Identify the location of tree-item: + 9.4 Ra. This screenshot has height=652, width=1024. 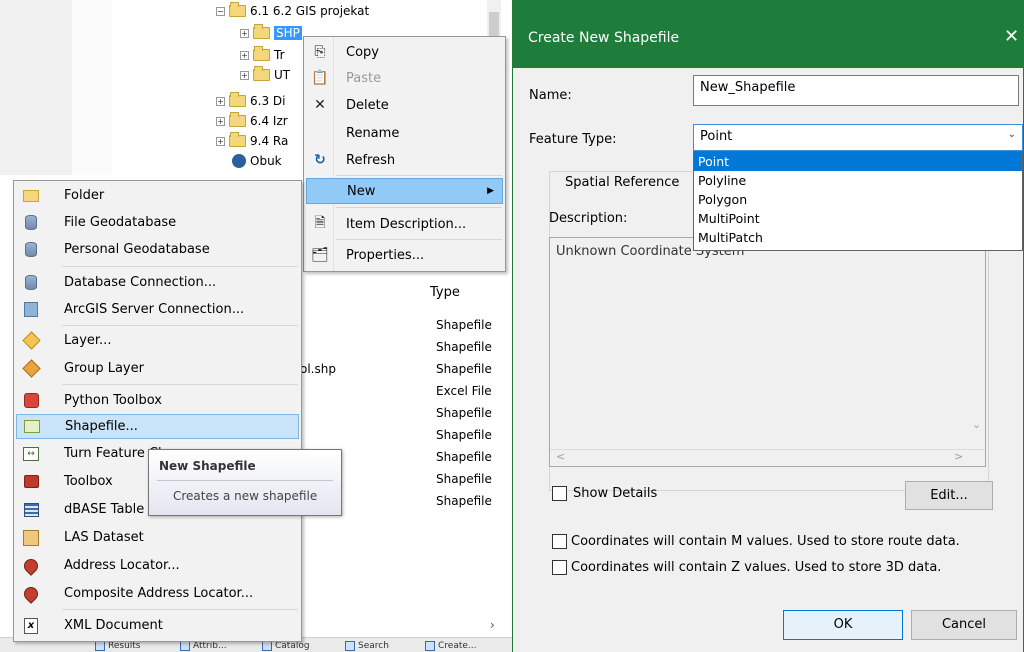
(252, 141).